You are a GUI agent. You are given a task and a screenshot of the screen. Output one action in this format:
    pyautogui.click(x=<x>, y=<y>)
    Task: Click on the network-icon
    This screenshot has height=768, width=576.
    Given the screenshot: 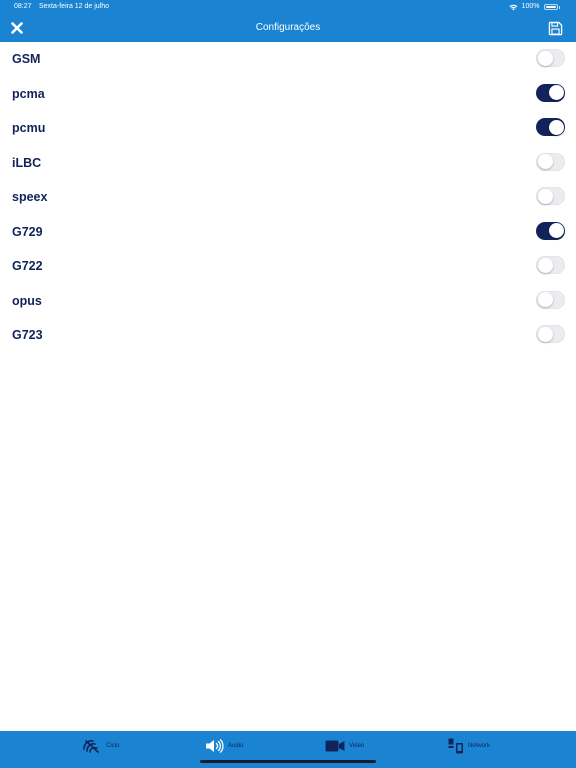 What is the action you would take?
    pyautogui.click(x=455, y=746)
    